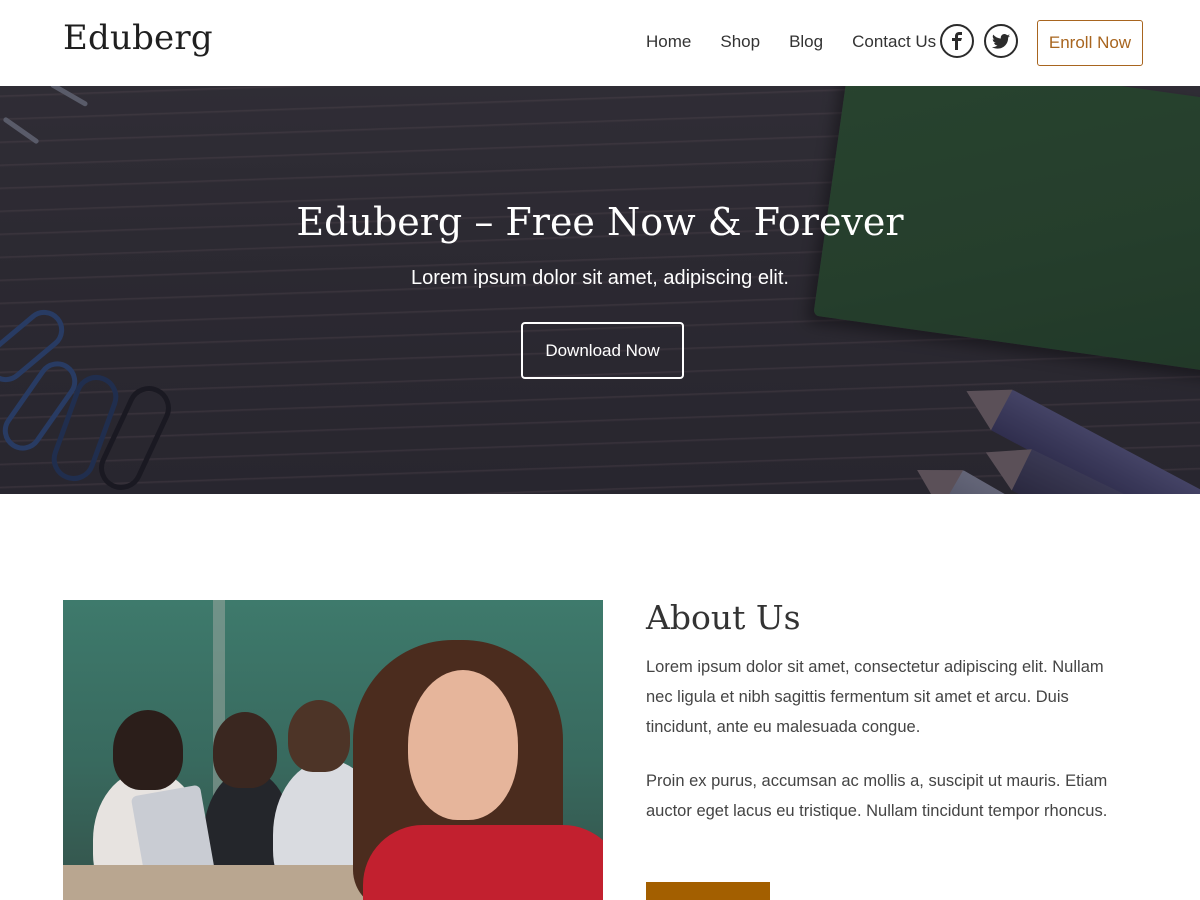 The image size is (1200, 900). Describe the element at coordinates (806, 42) in the screenshot. I see `nav-blog: Blog` at that location.